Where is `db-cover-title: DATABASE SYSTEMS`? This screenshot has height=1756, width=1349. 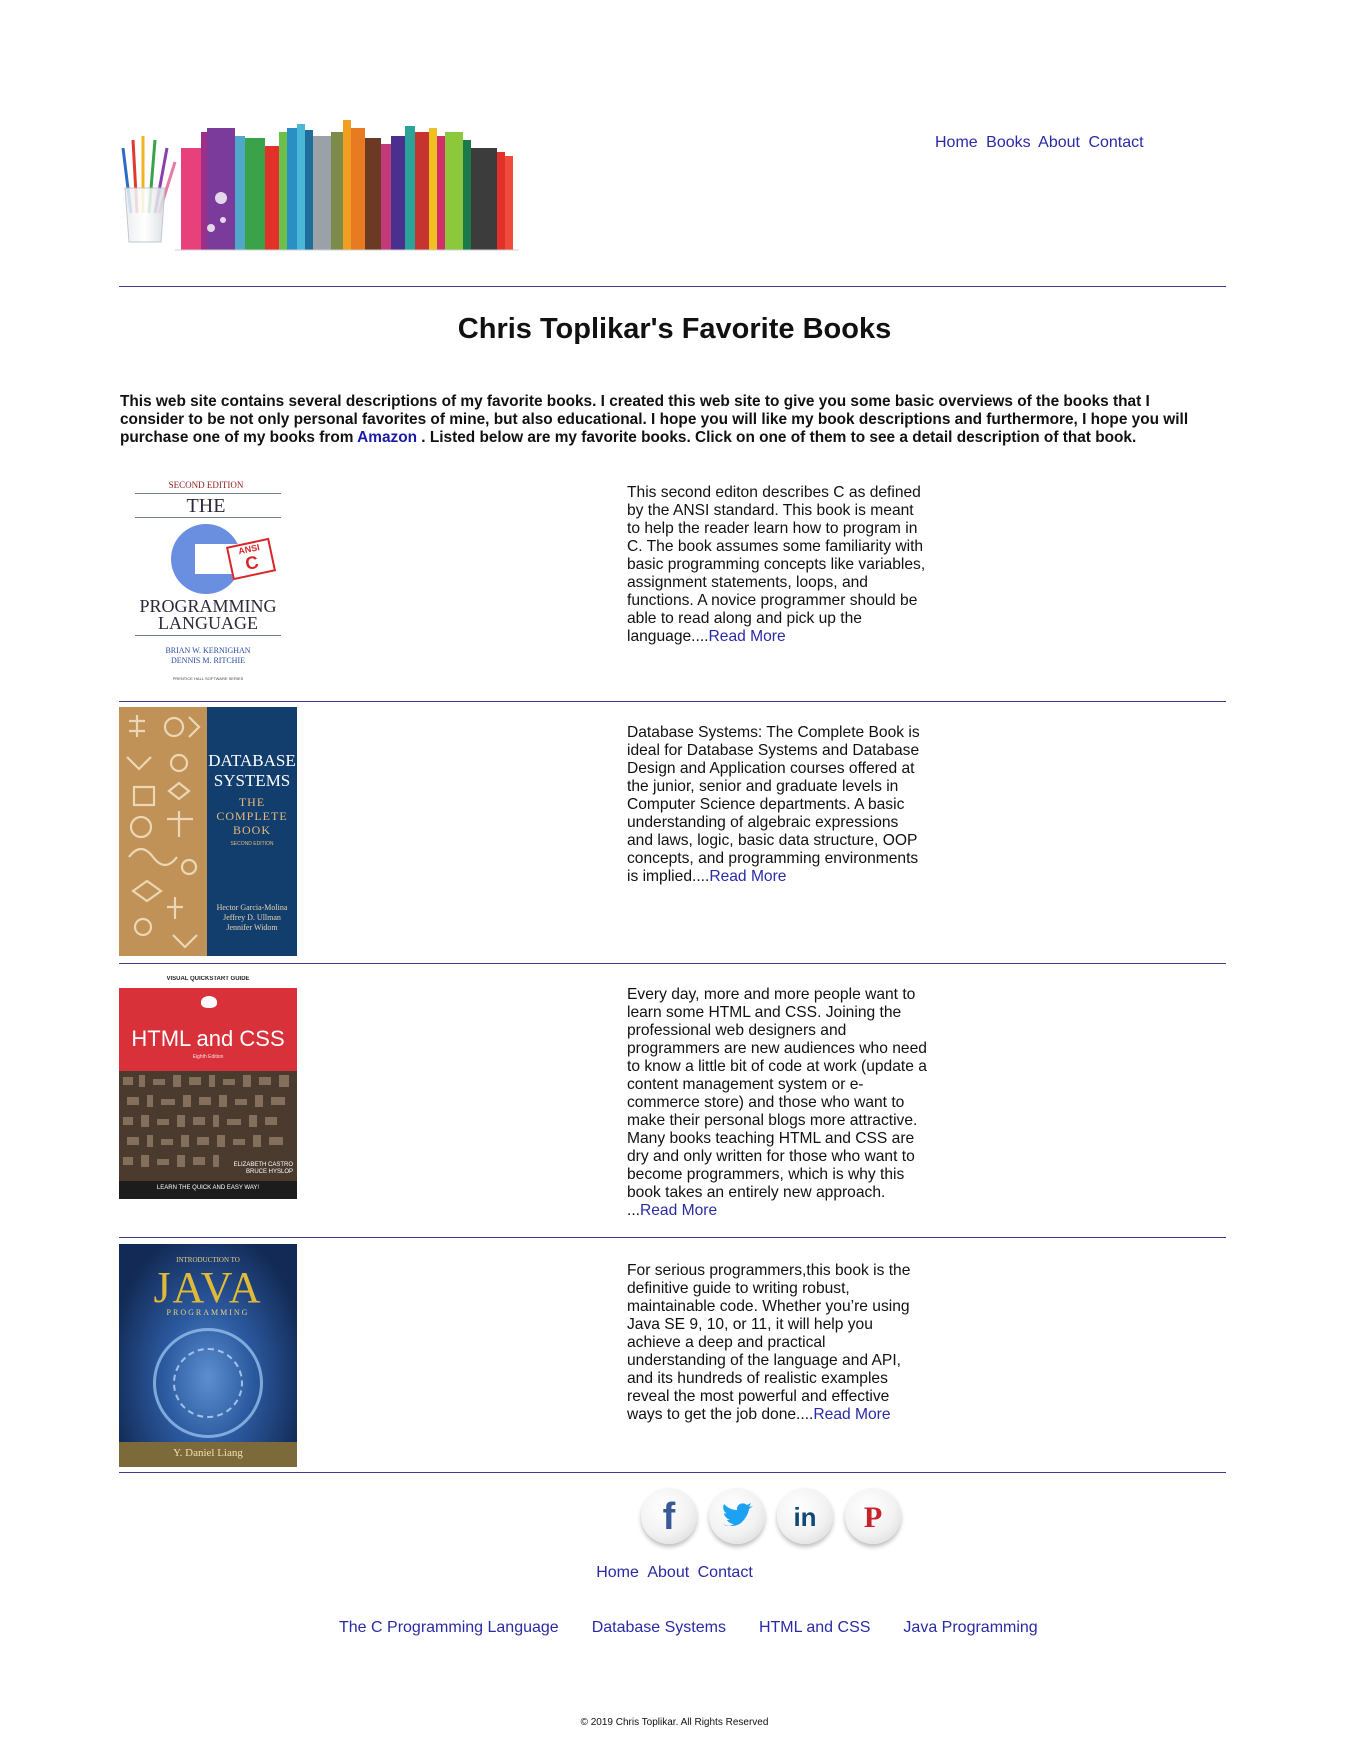
db-cover-title: DATABASE SYSTEMS is located at coordinates (252, 770).